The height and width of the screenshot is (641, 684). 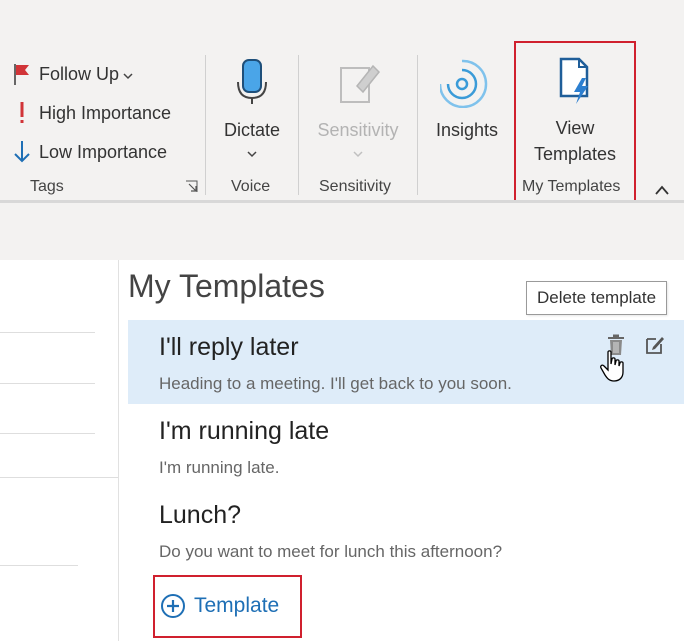 What do you see at coordinates (252, 130) in the screenshot?
I see `dictate-label: Dictate` at bounding box center [252, 130].